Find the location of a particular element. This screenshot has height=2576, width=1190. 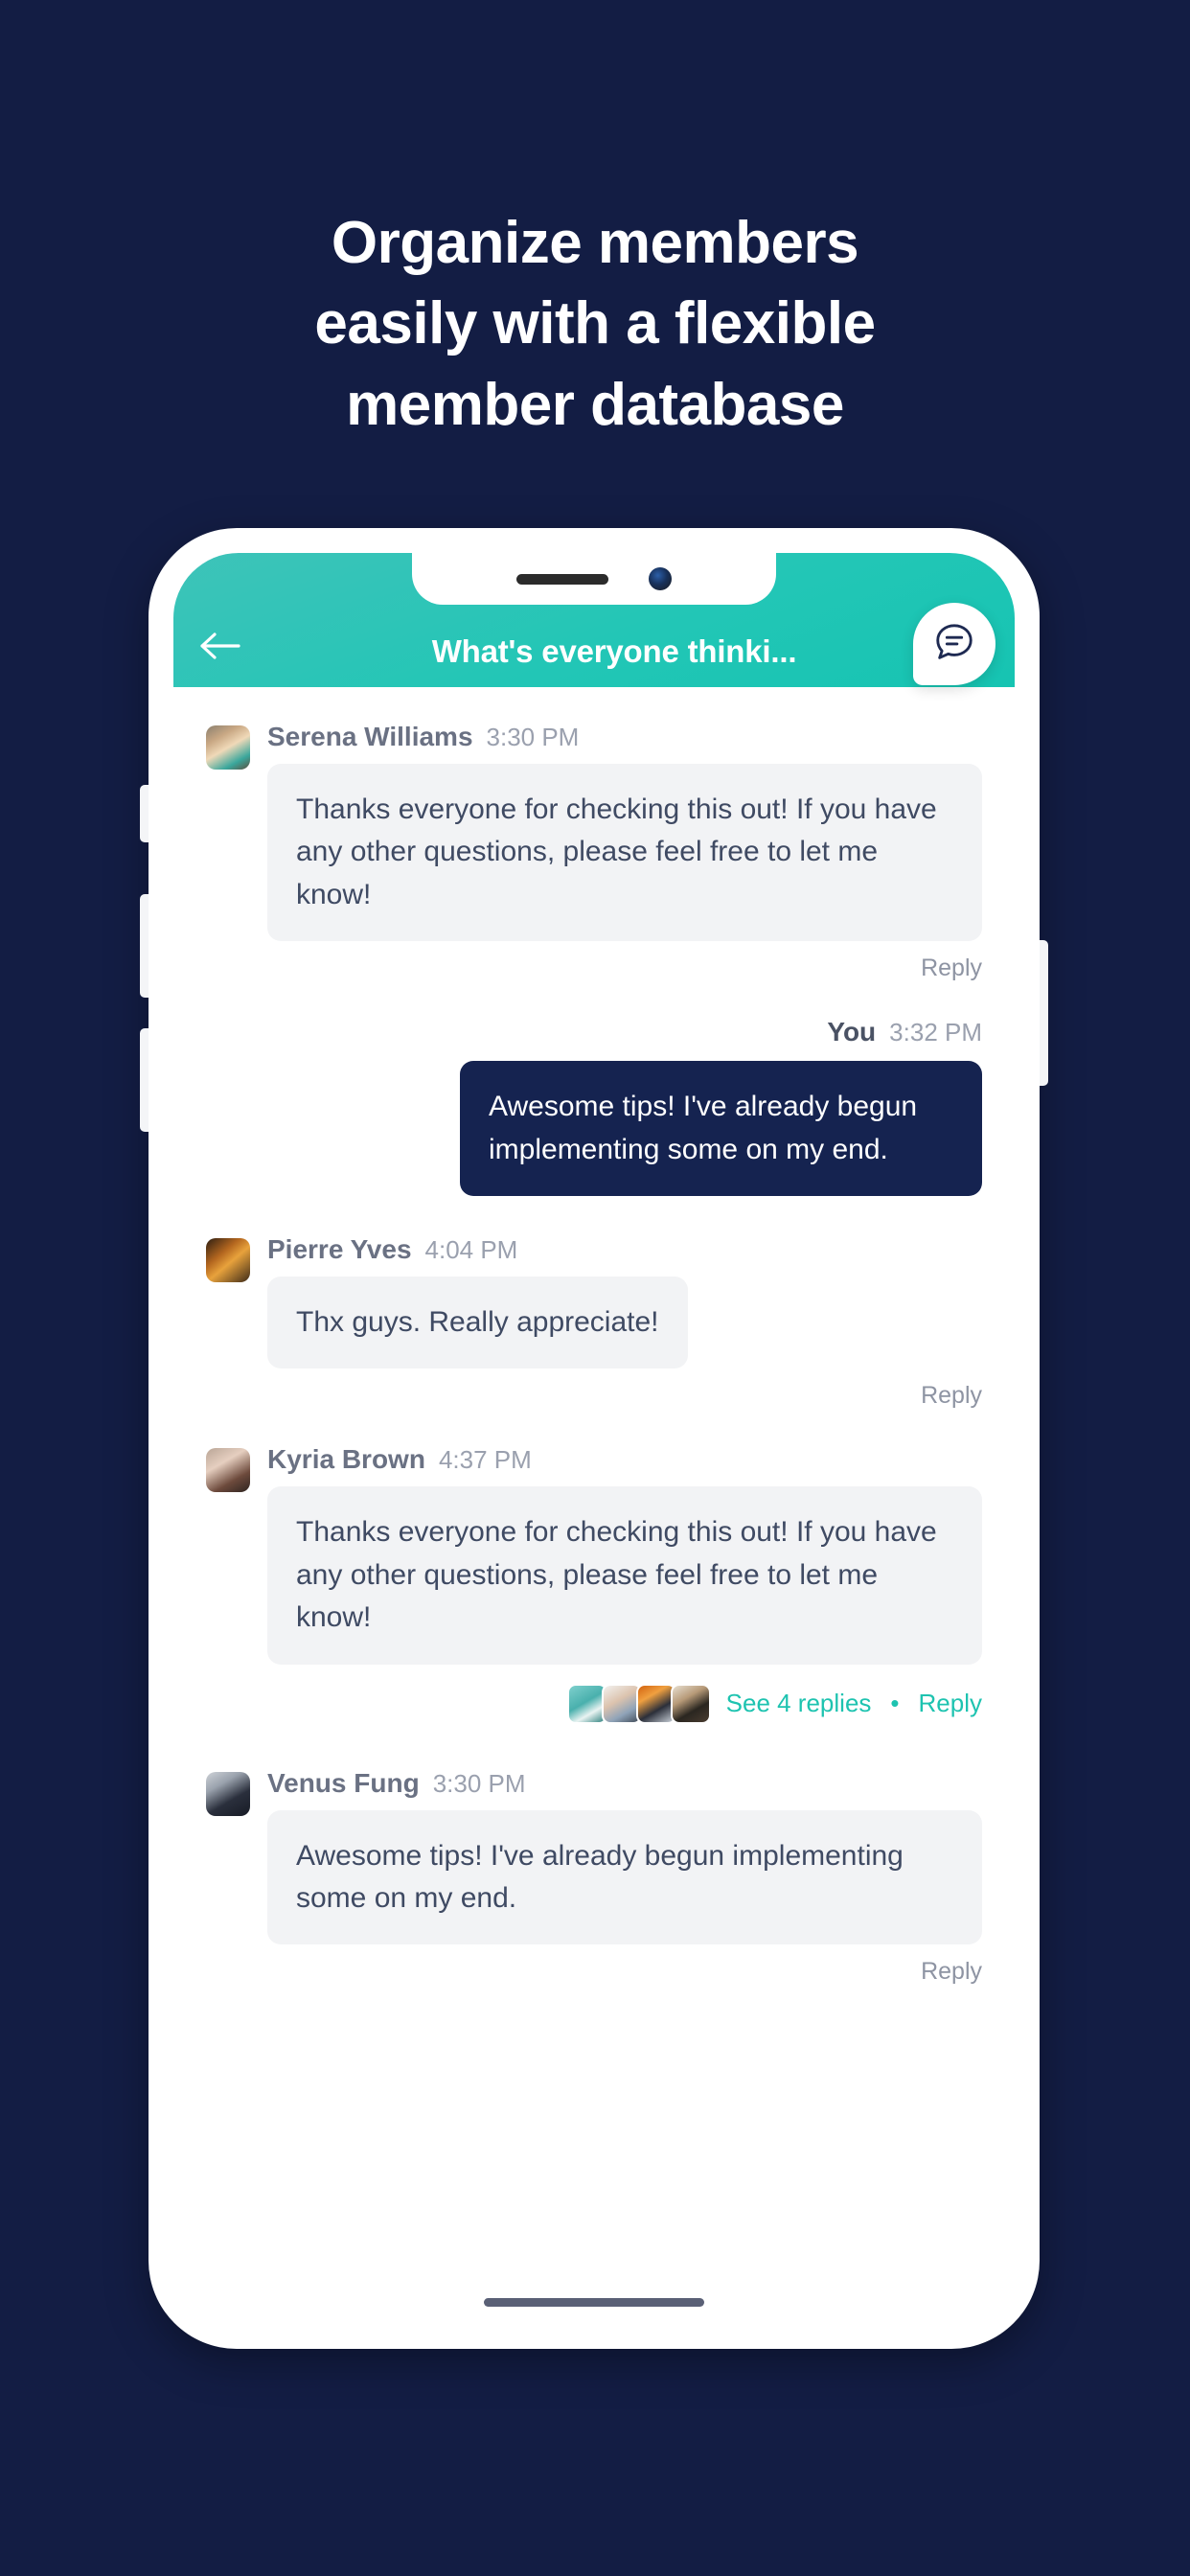

timestamp: 3:32 PM is located at coordinates (936, 1032).